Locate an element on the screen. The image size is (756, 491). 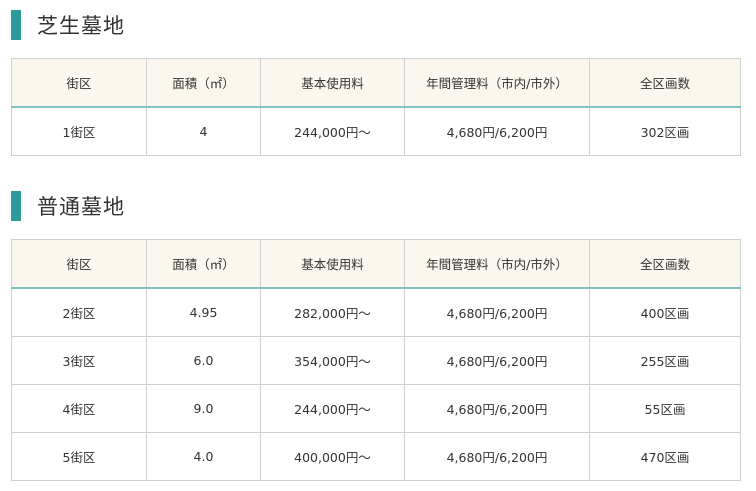
cell-block: 5街区 is located at coordinates (79, 456).